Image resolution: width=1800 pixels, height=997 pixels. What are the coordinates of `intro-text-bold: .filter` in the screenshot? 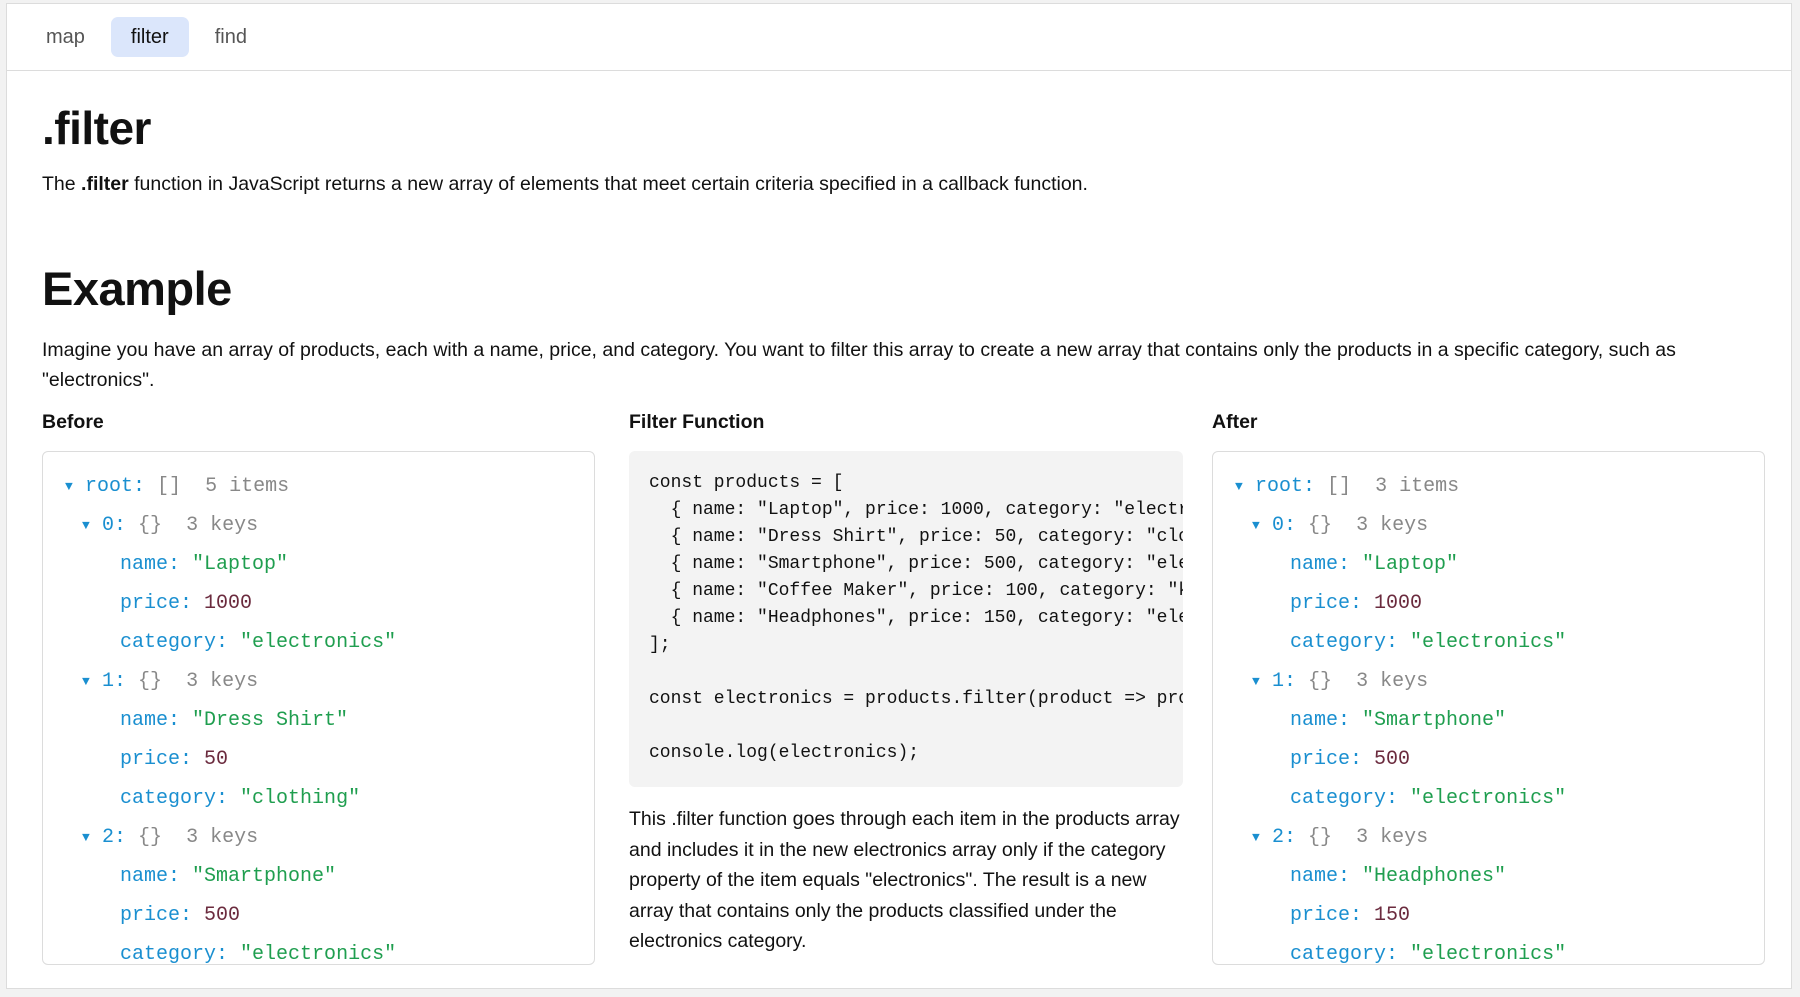 It's located at (105, 184).